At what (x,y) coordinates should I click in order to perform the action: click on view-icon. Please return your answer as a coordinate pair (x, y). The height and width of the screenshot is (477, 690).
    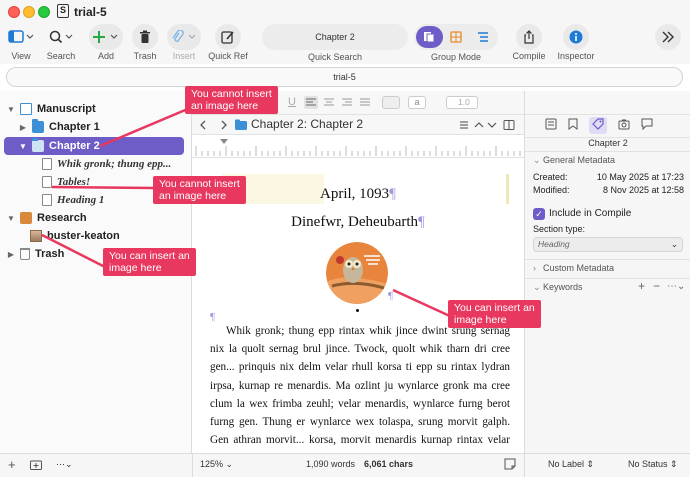
    Looking at the image, I should click on (21, 37).